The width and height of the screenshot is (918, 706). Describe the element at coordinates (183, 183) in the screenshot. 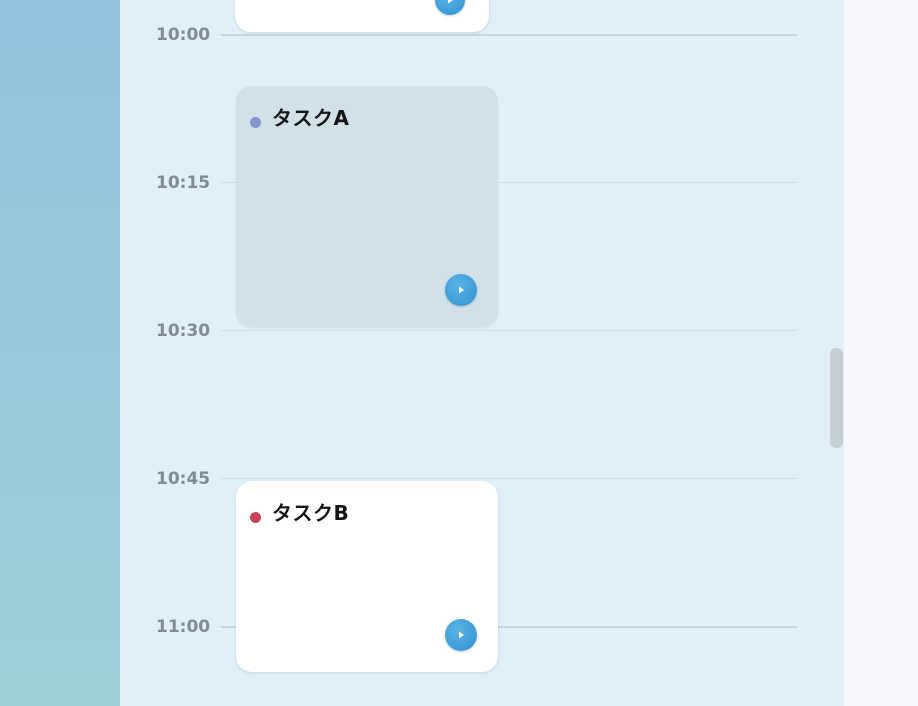

I see `time-label-1015: 10:15` at that location.